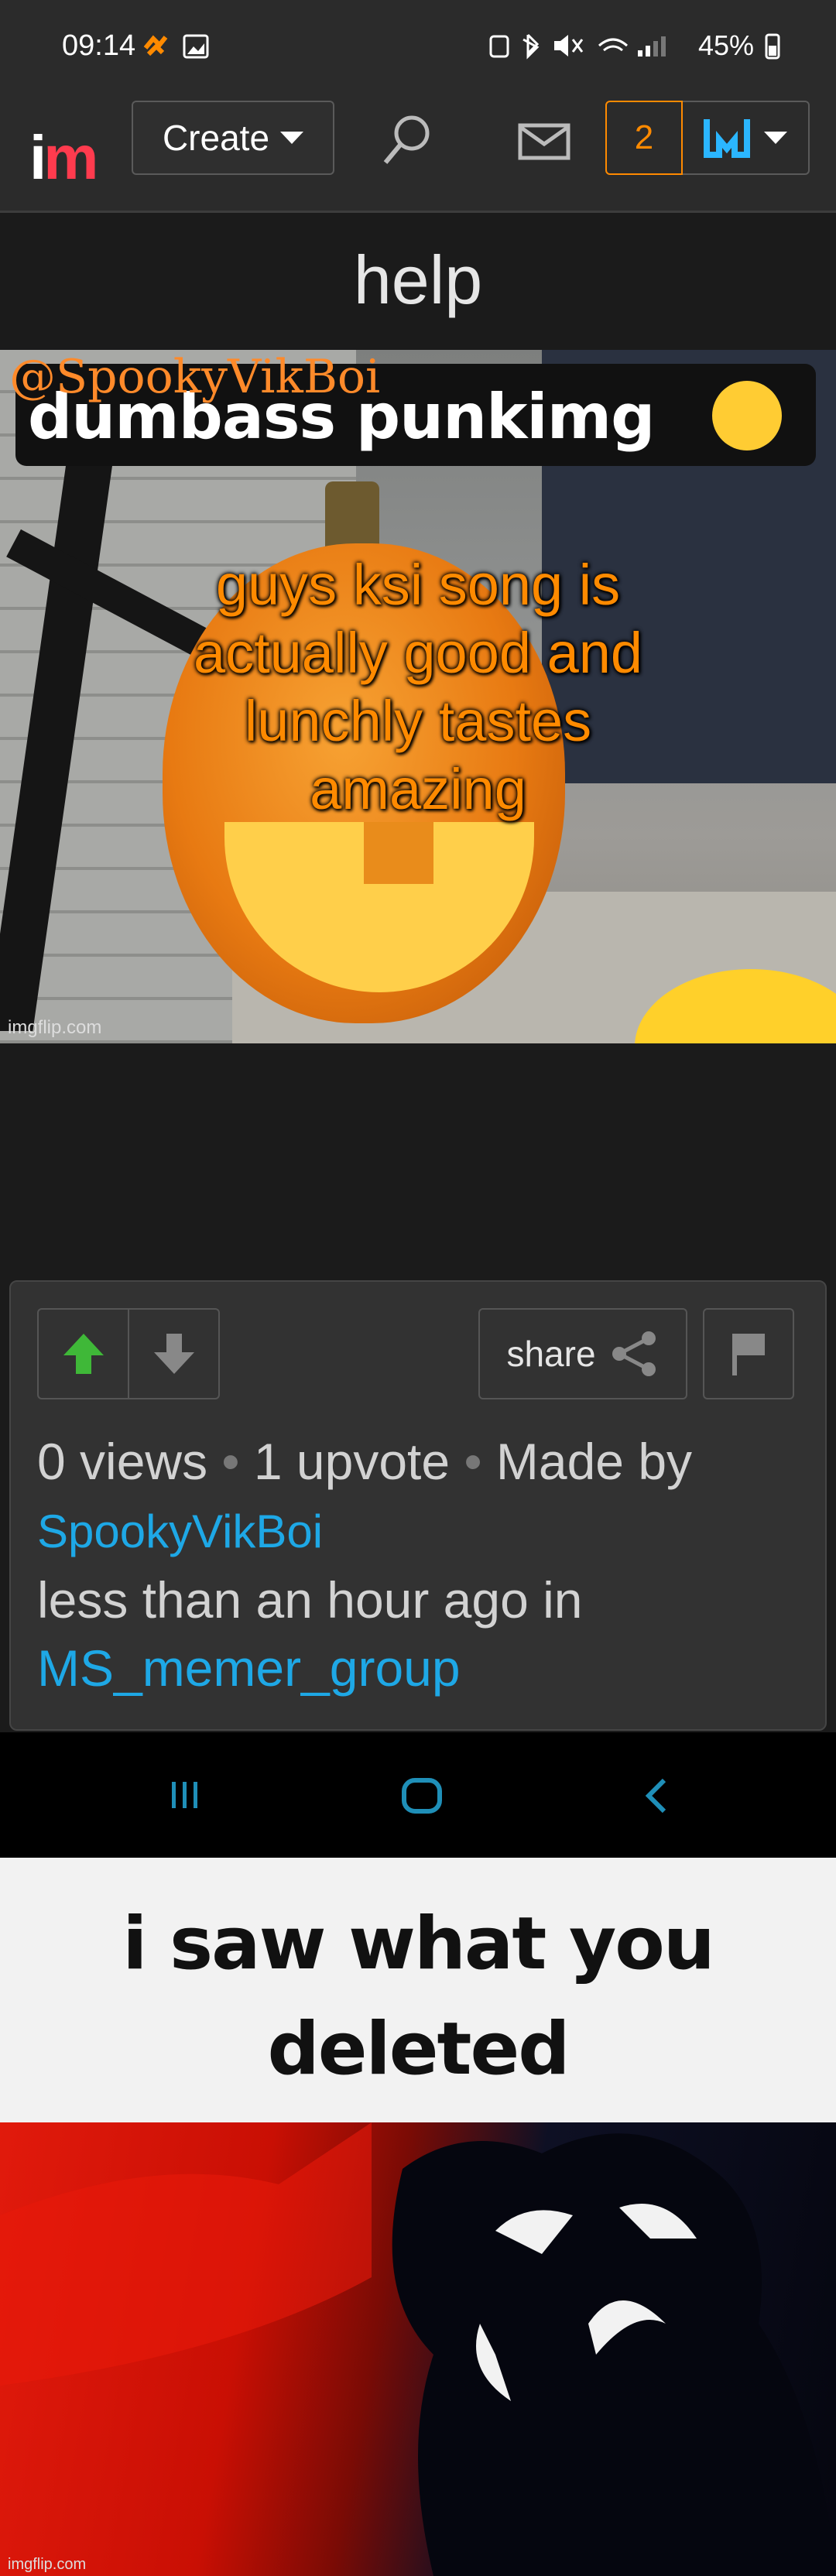 The width and height of the screenshot is (836, 2576). What do you see at coordinates (747, 415) in the screenshot?
I see `laughing-emoji-icon` at bounding box center [747, 415].